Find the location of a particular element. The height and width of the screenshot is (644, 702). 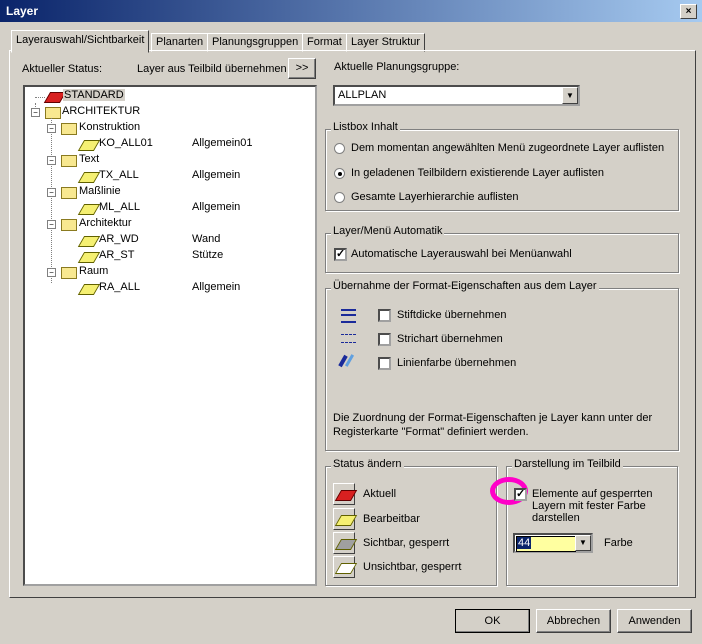

tree-layer: AR_WD is located at coordinates (119, 239).